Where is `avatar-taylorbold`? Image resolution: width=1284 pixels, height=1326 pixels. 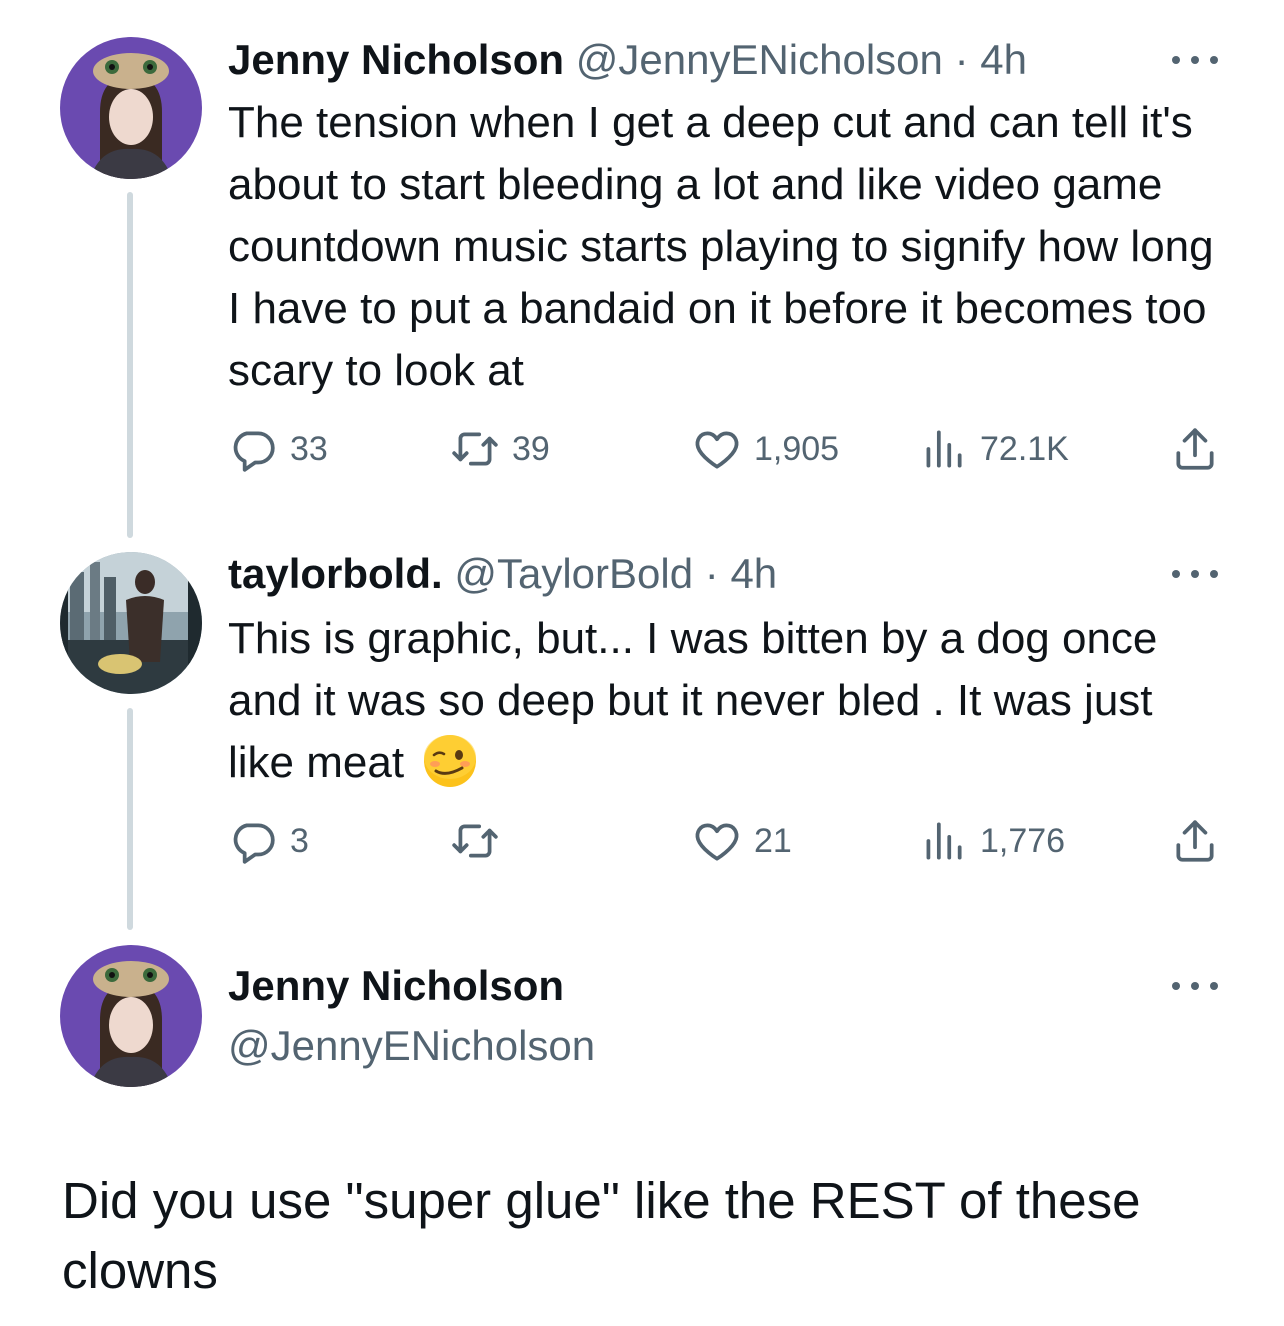 avatar-taylorbold is located at coordinates (131, 623).